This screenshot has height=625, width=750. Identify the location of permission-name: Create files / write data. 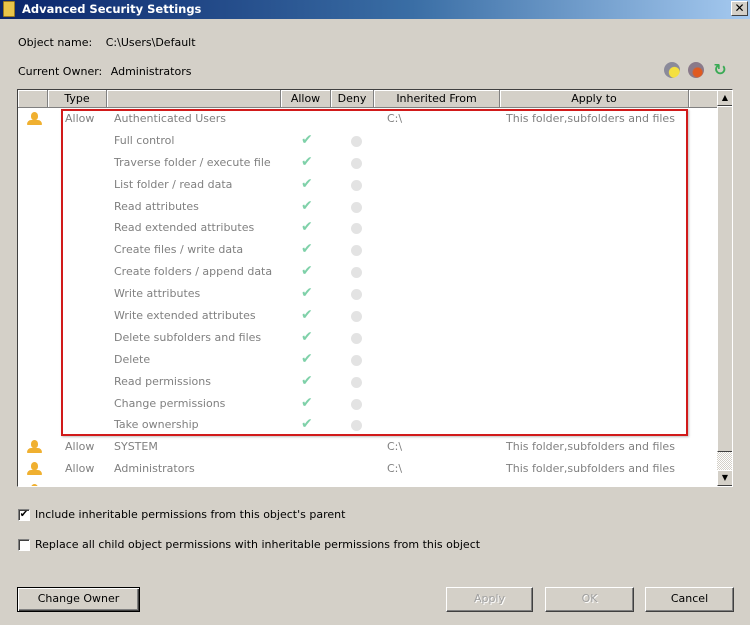
(179, 250).